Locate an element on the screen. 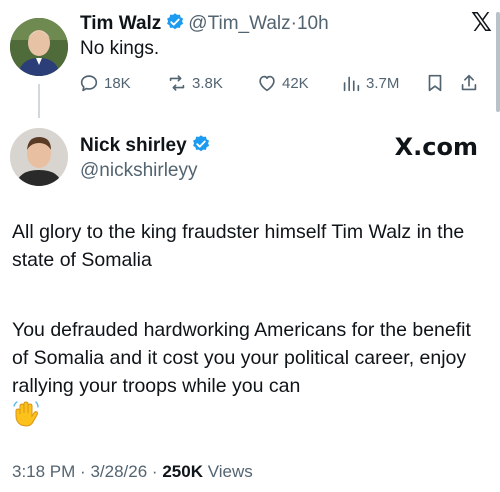  views-button: 3.7M is located at coordinates (369, 83).